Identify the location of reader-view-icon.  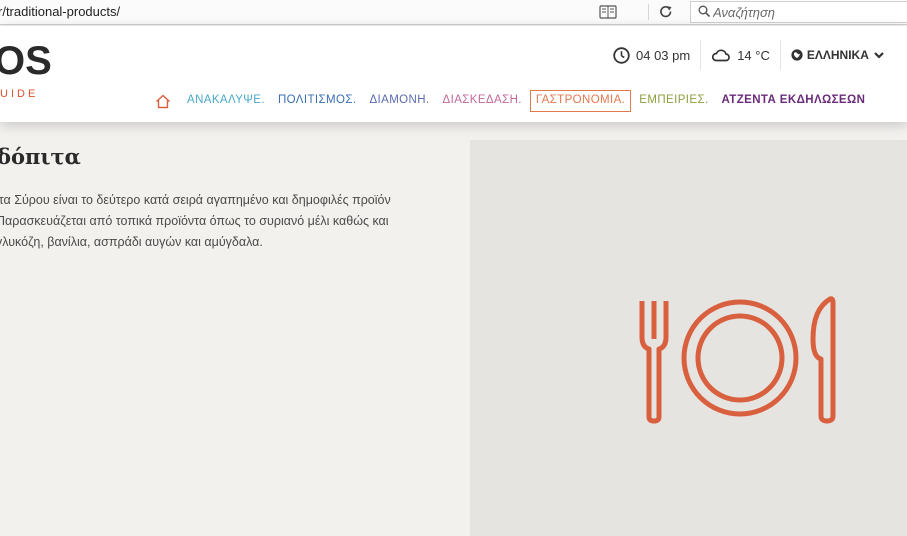
(608, 12).